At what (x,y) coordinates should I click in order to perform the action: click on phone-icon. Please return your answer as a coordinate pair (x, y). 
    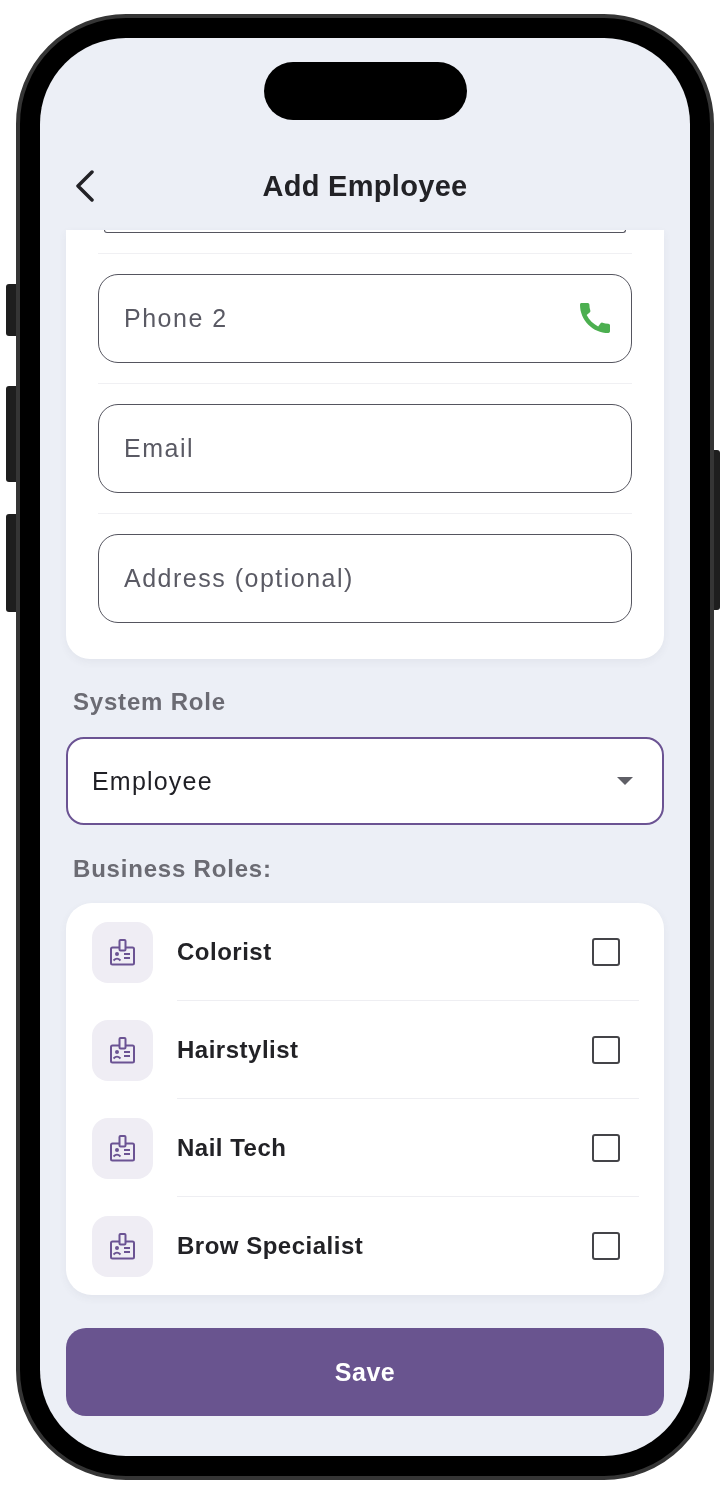
    Looking at the image, I should click on (595, 318).